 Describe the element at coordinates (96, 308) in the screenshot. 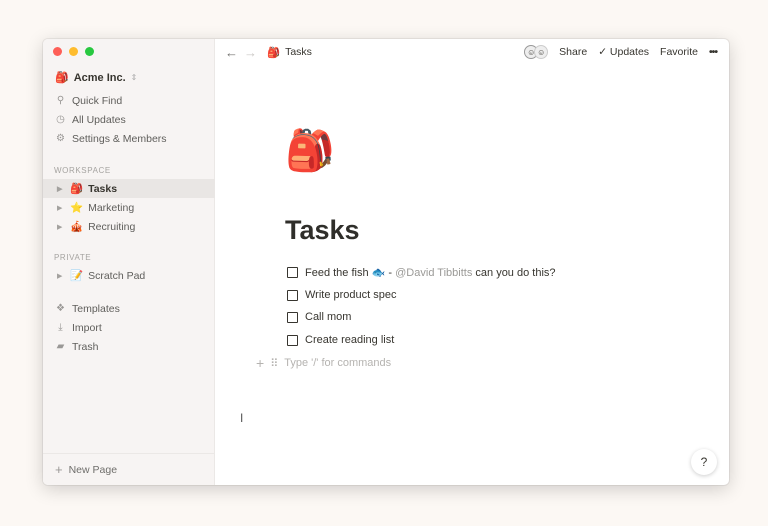

I see `nav-label: Templates` at that location.